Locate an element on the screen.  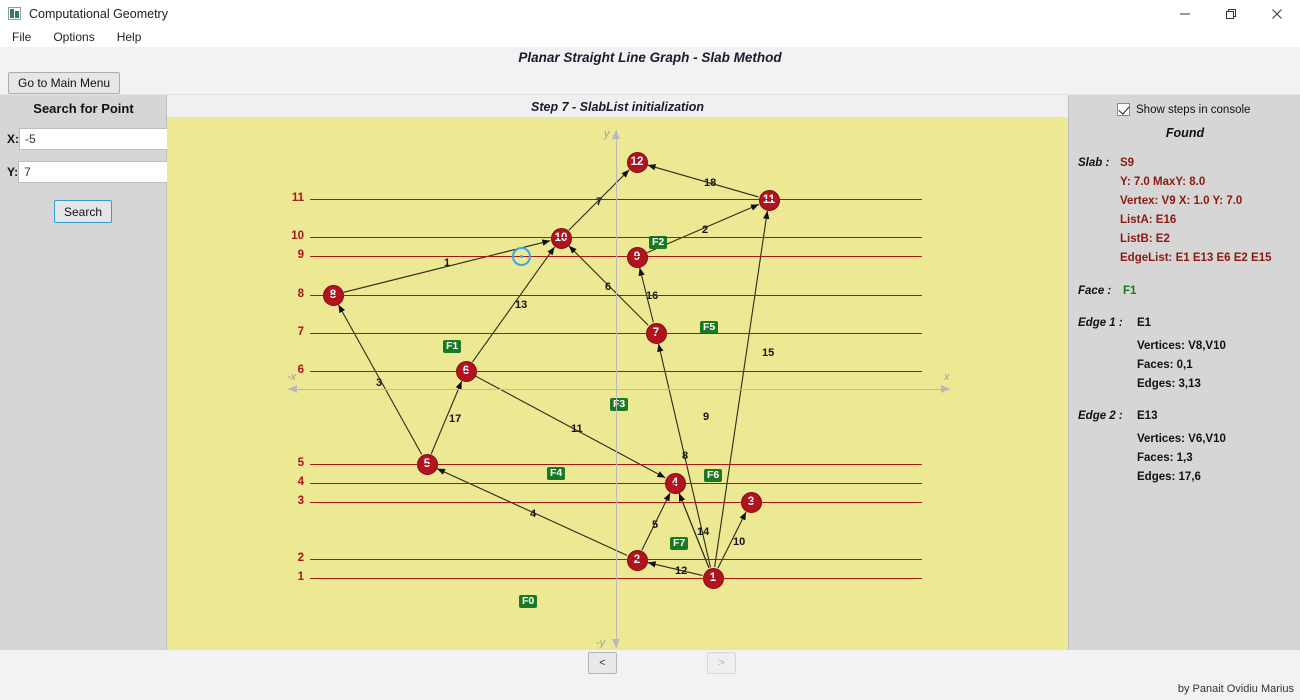
search-sidebar: Search for Point X: Y: Search is located at coordinates (93, 372).